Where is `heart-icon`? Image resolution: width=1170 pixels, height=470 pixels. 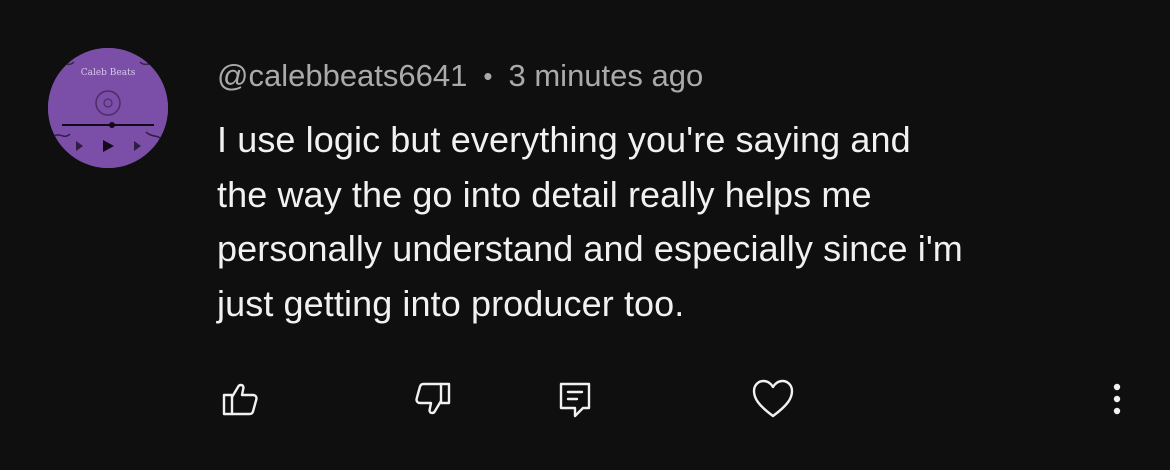 heart-icon is located at coordinates (773, 398).